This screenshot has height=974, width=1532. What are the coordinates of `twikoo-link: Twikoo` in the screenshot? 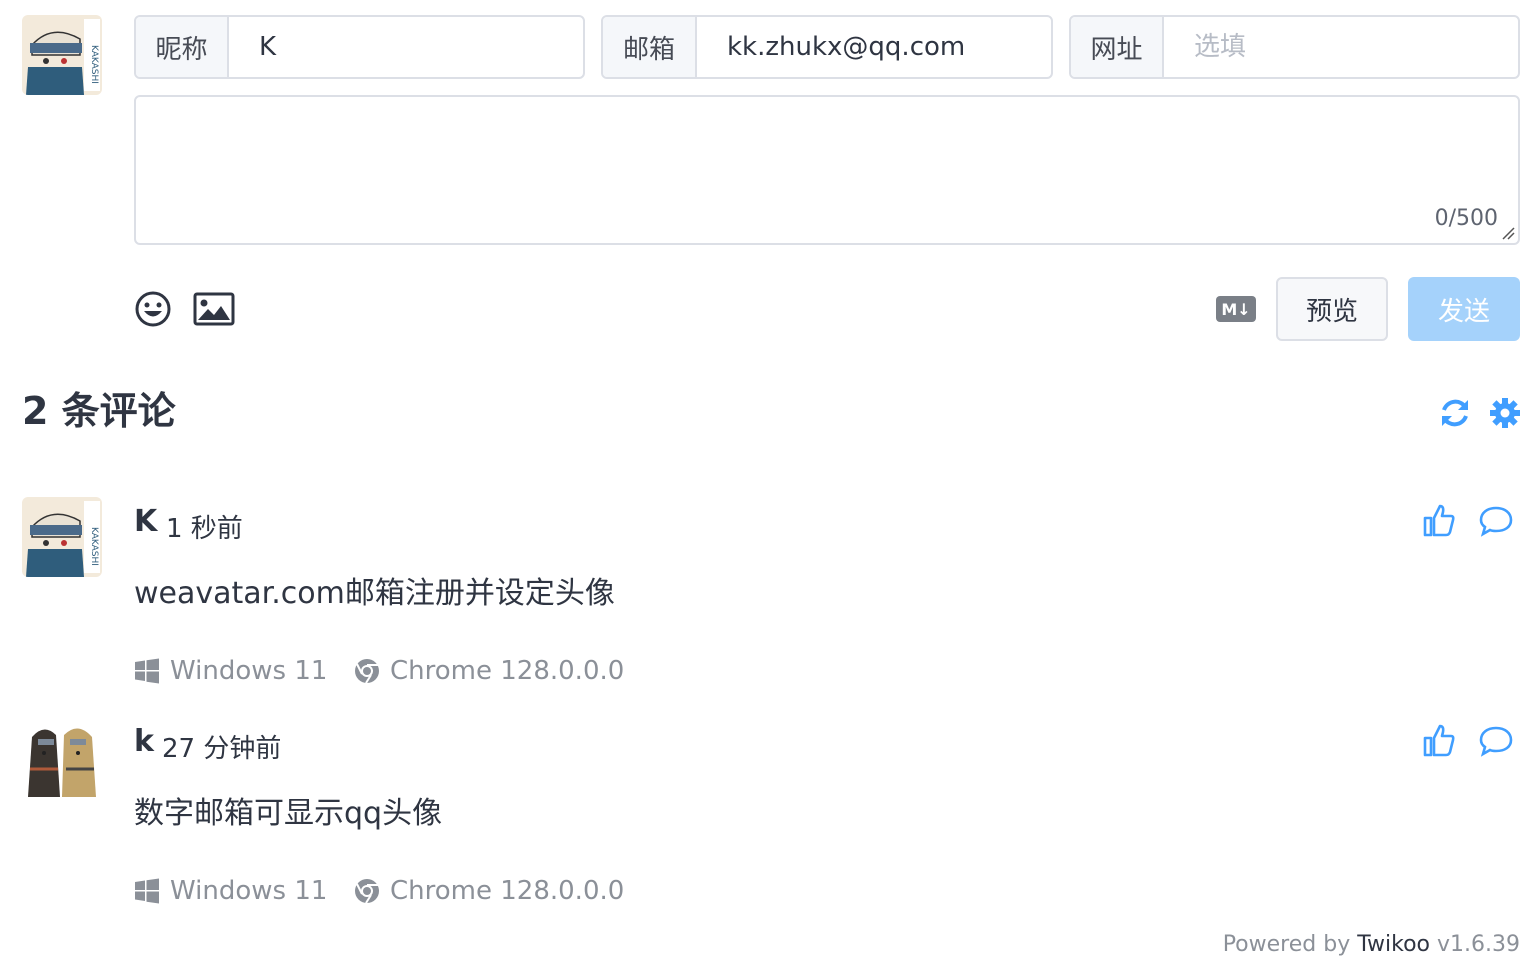 It's located at (1393, 944).